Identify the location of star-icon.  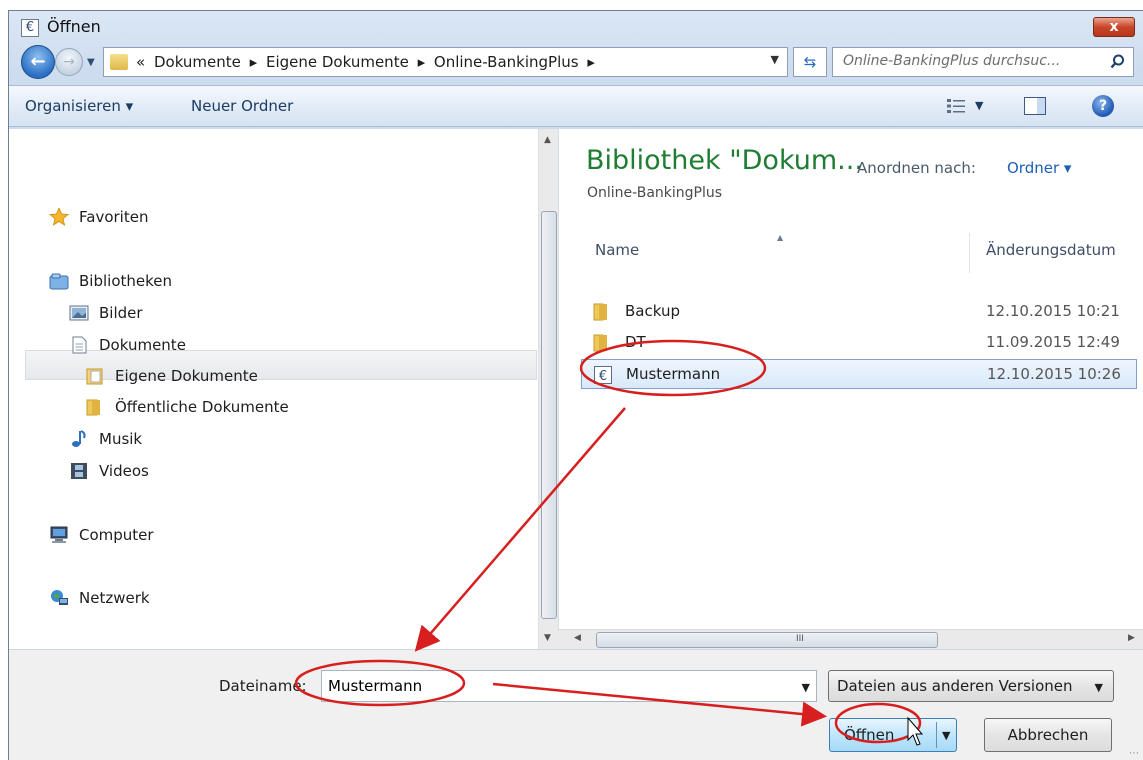
(59, 217).